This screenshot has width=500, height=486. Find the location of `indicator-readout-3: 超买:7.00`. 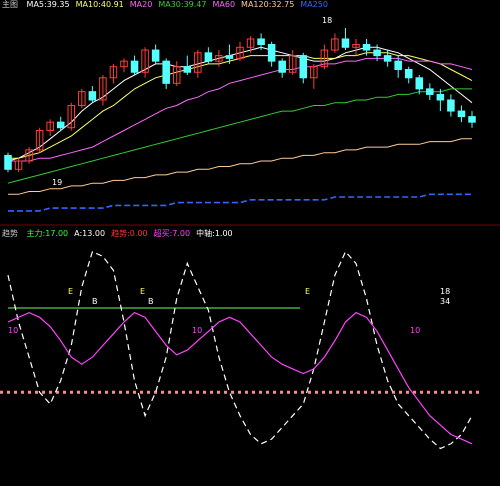

indicator-readout-3: 超买:7.00 is located at coordinates (172, 233).